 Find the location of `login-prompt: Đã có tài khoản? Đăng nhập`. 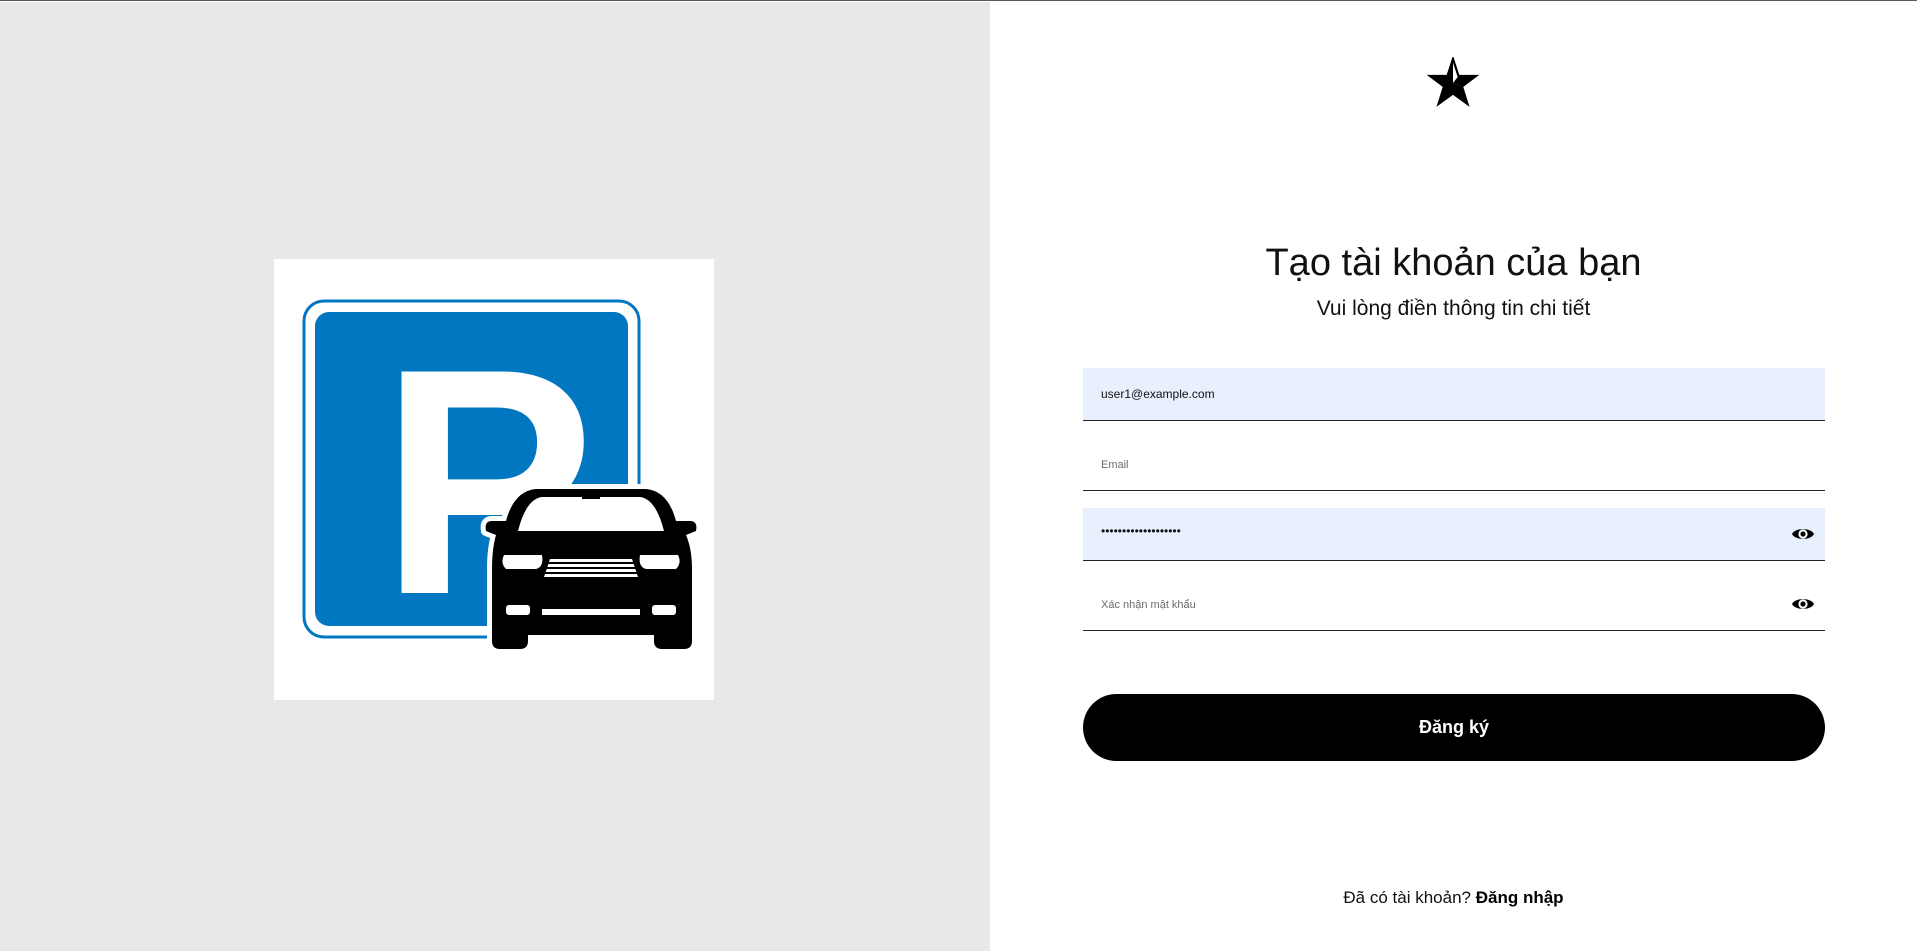

login-prompt: Đã có tài khoản? Đăng nhập is located at coordinates (1453, 898).